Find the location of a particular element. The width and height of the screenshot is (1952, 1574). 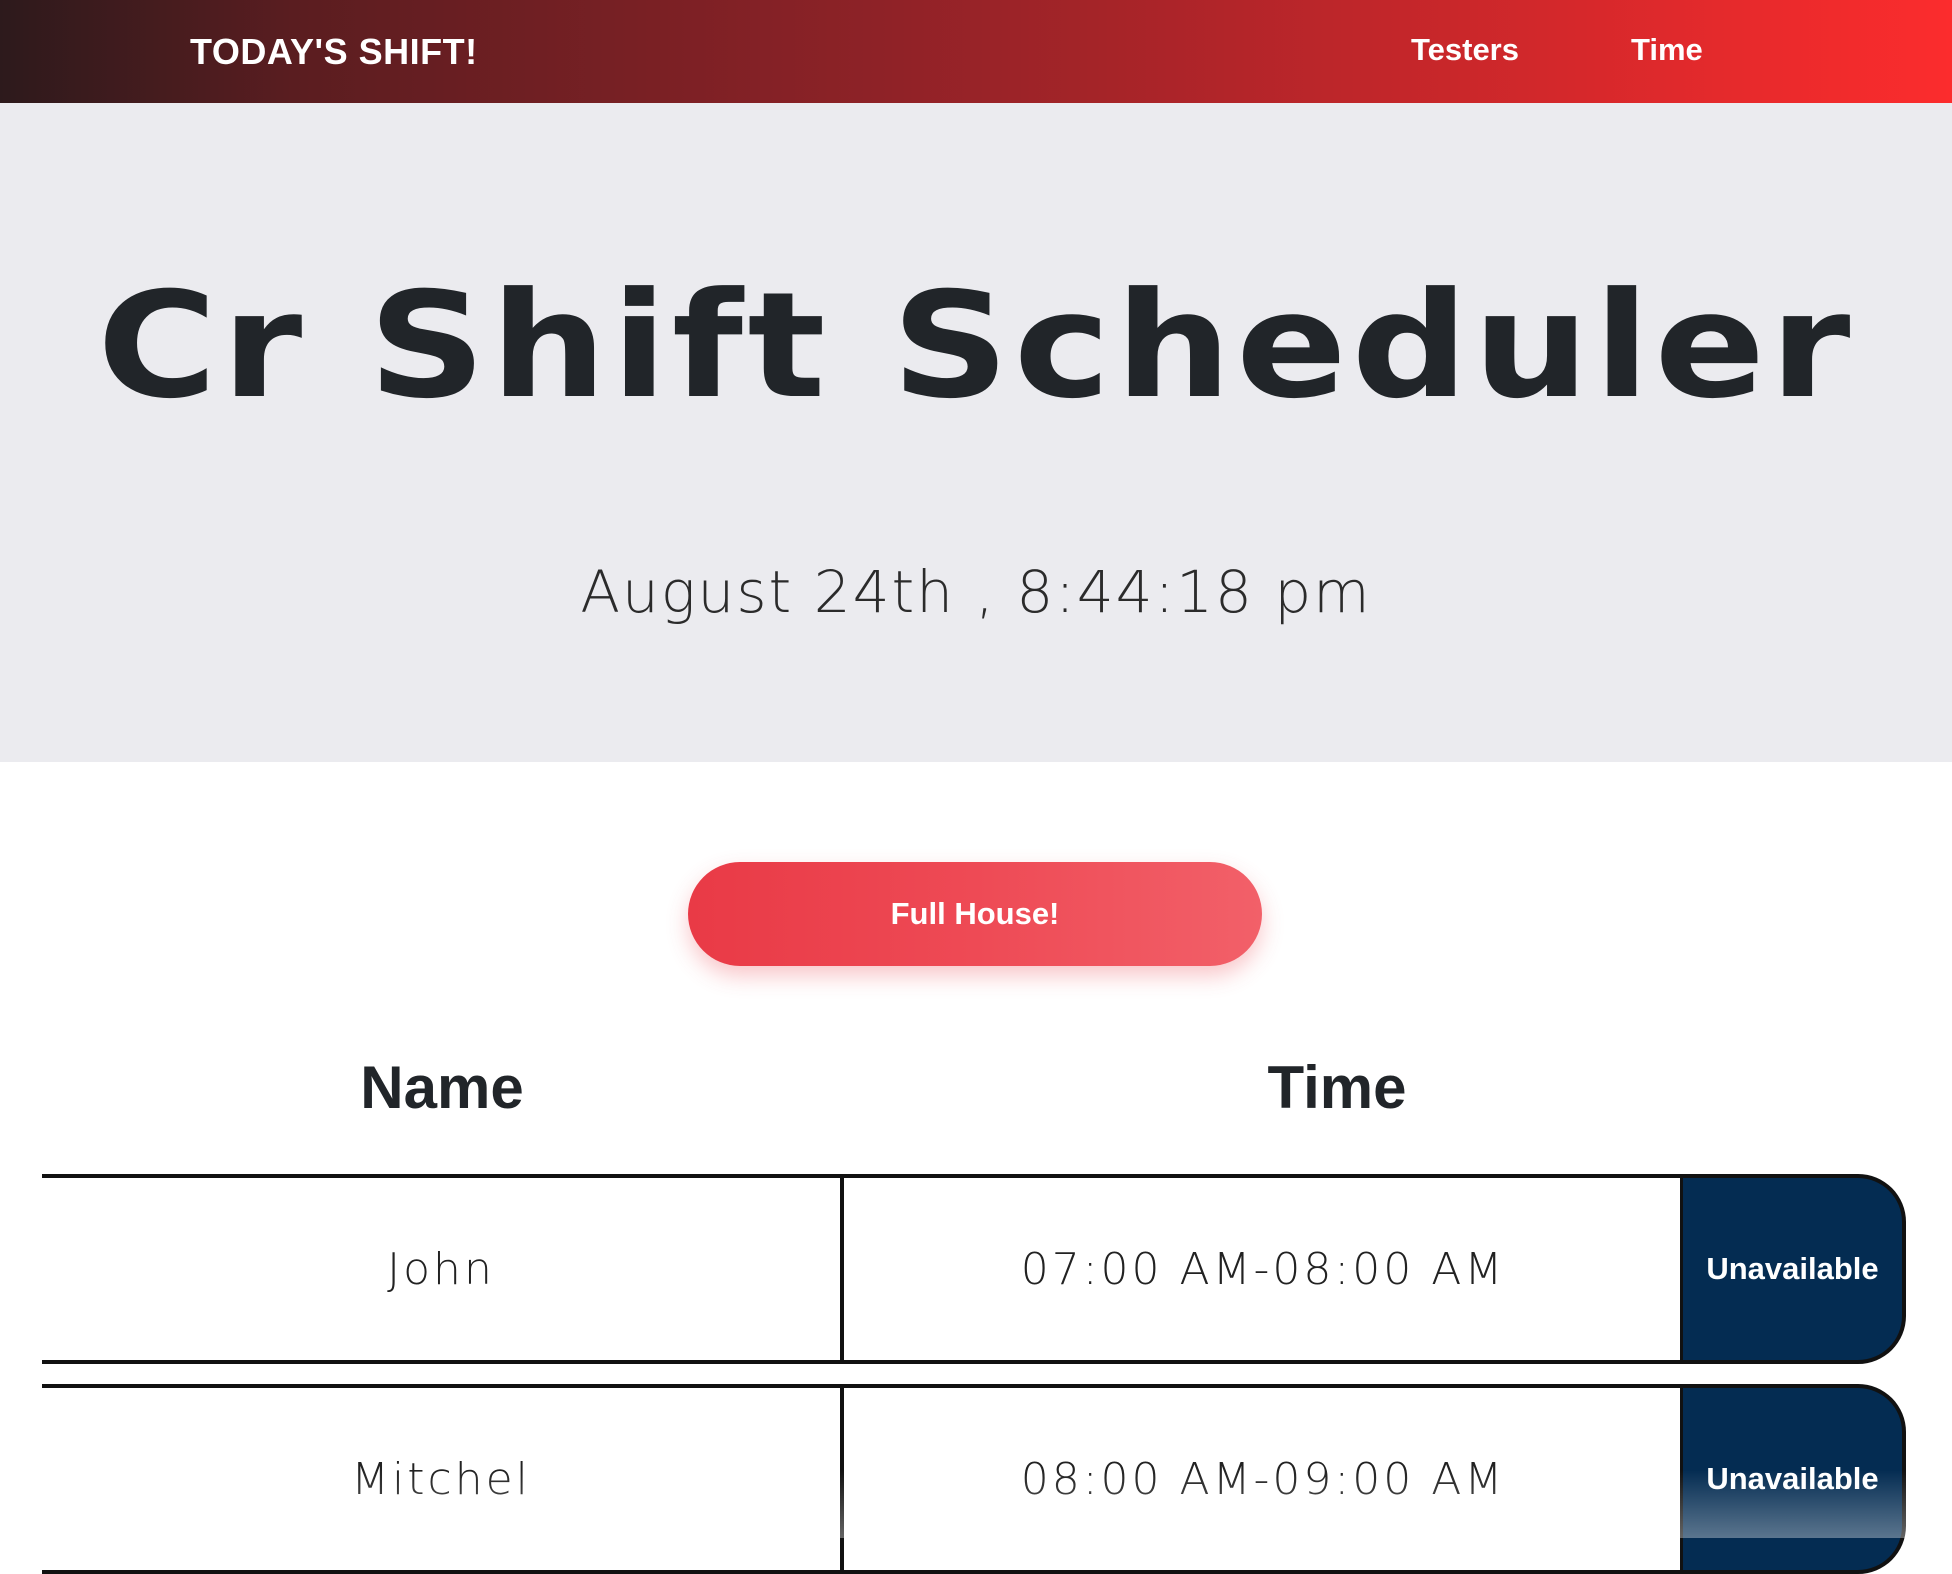

nav-link-time: Time is located at coordinates (1667, 51).